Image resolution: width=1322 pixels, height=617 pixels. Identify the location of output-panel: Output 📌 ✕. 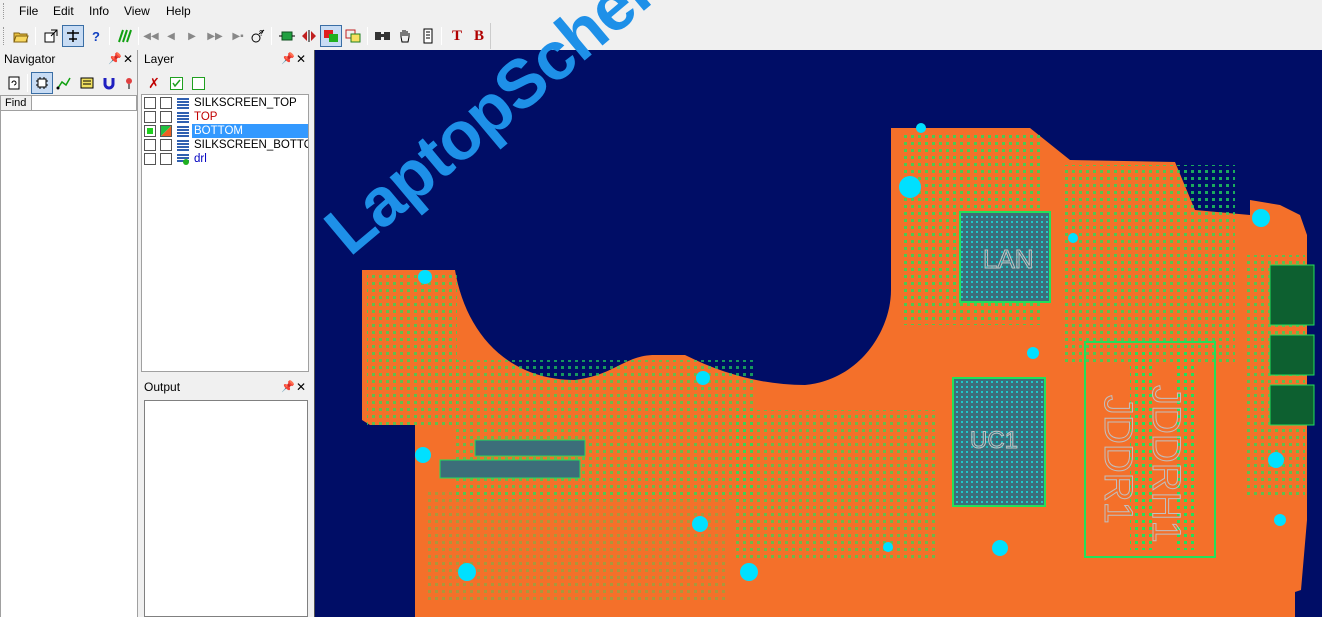
(226, 497).